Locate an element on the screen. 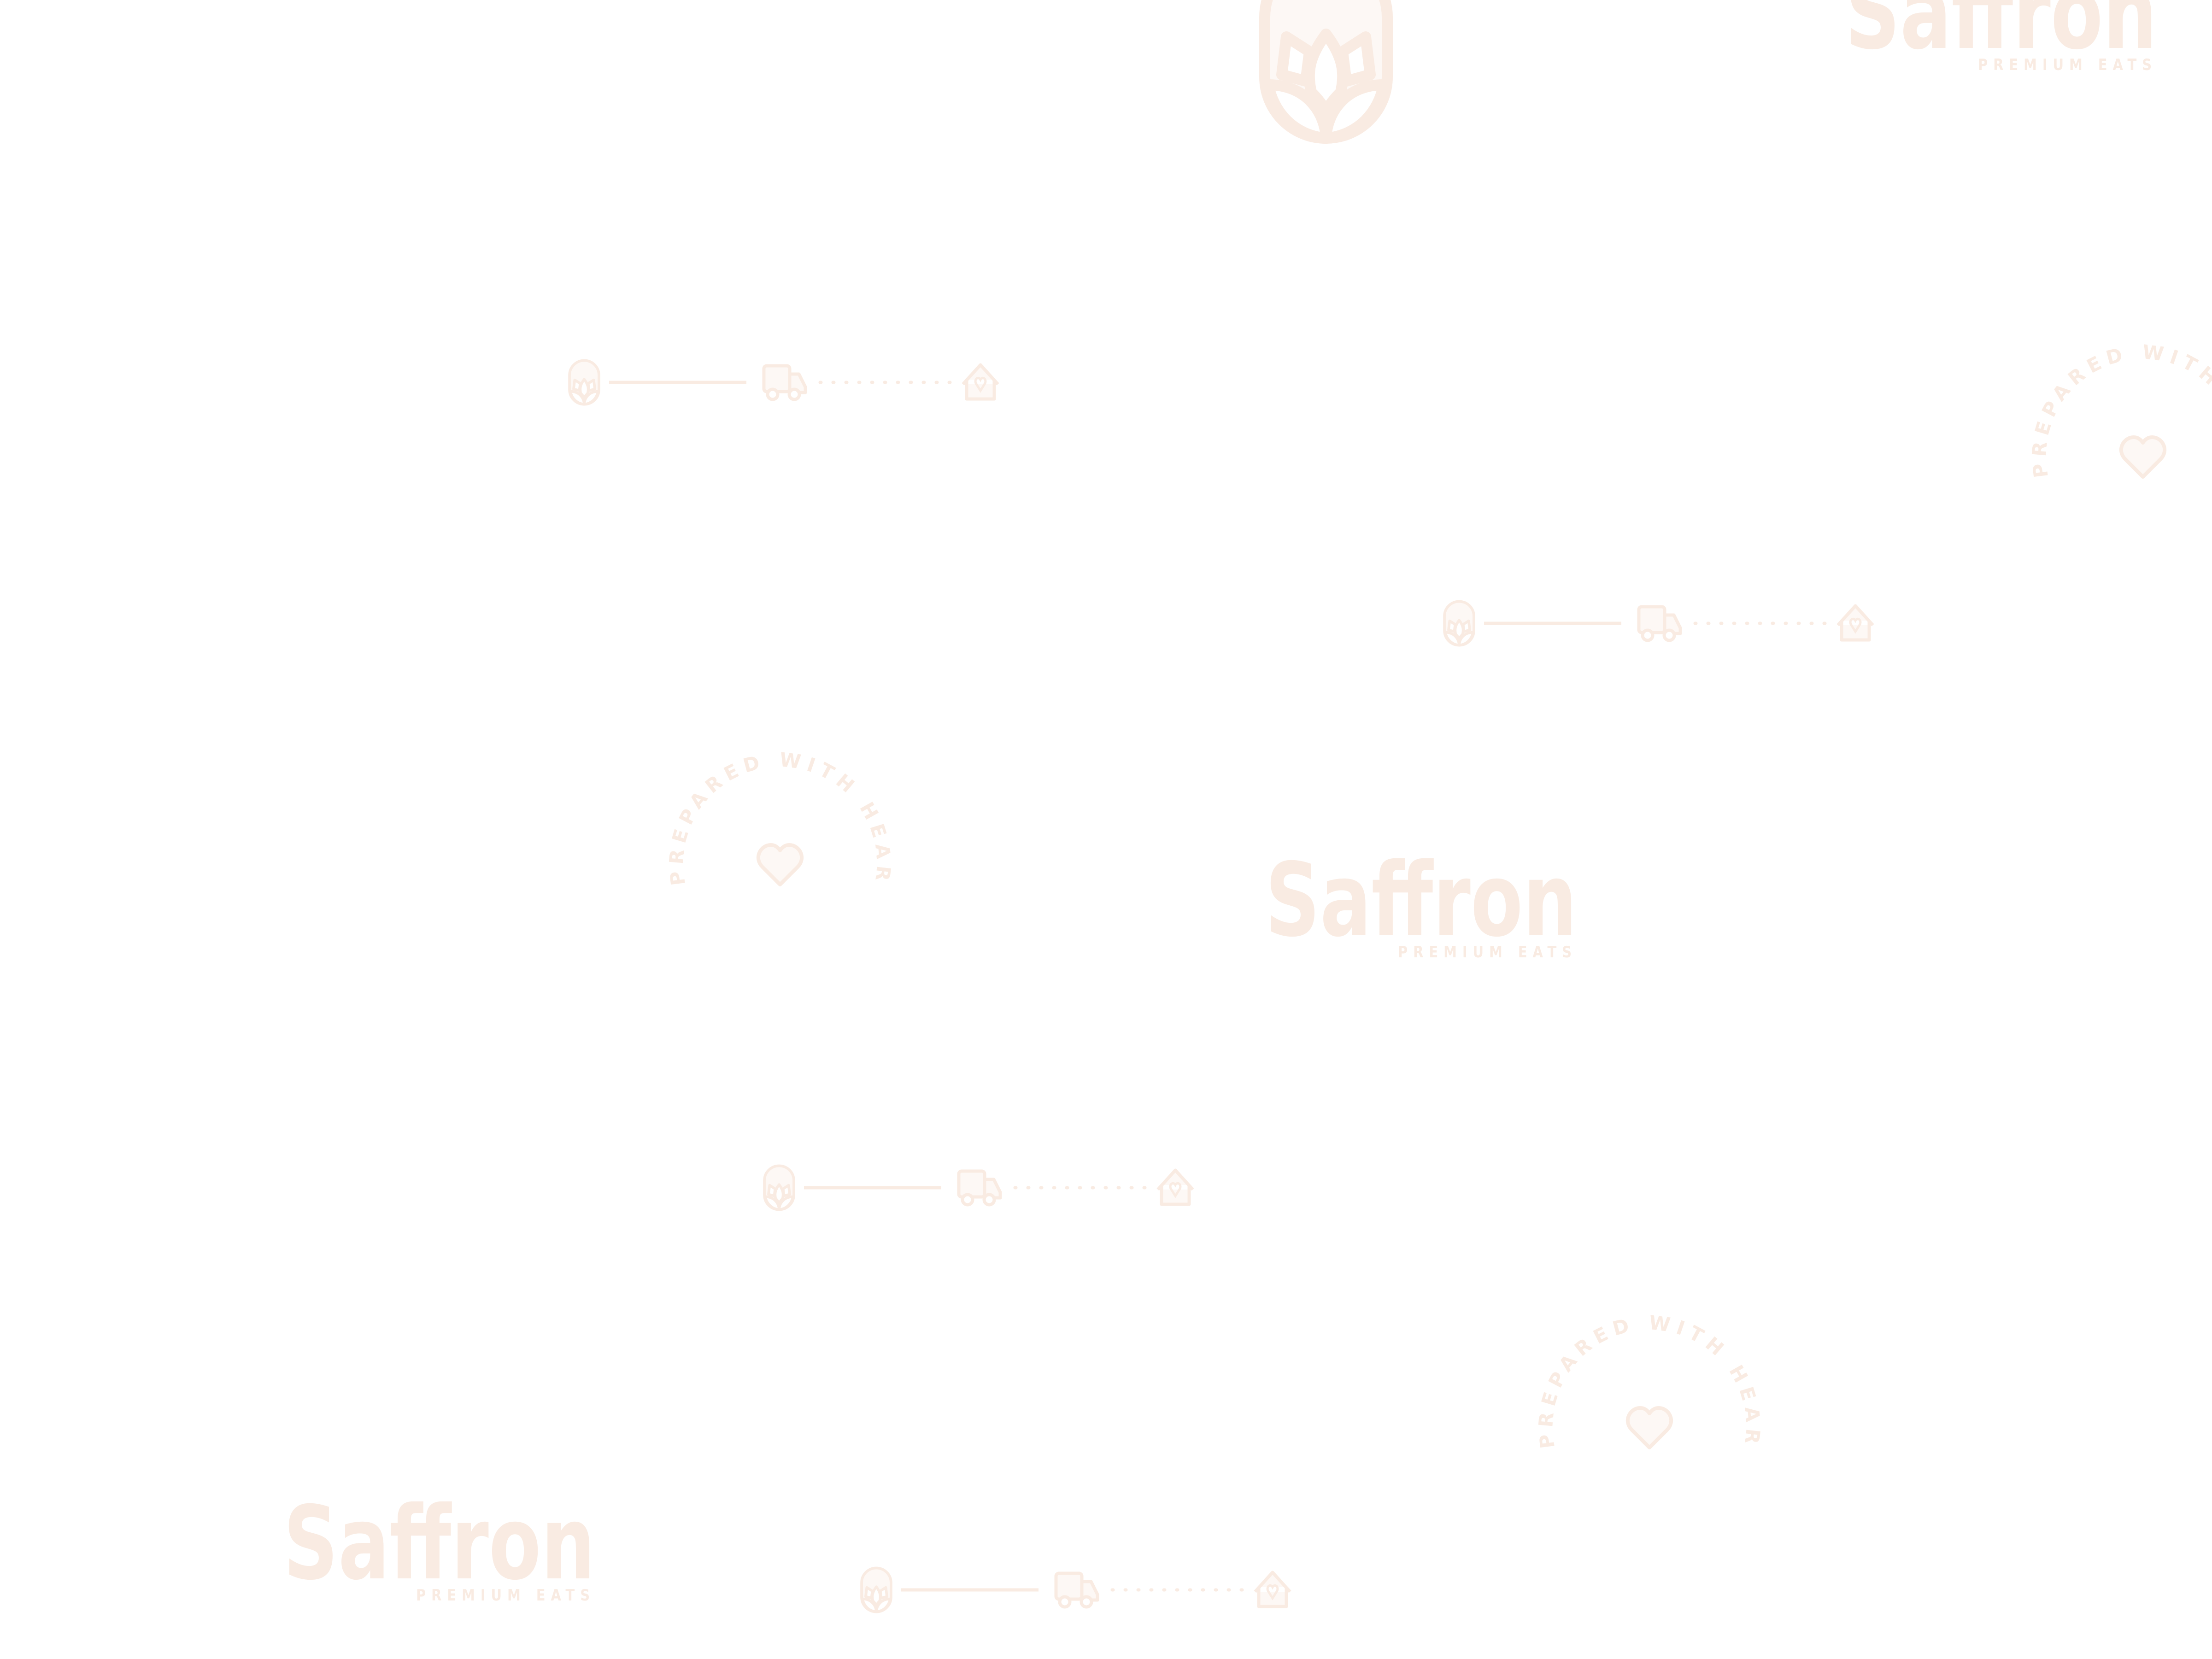  saffron-logo-center: Saffron PREMIUM EATS is located at coordinates (1421, 901).